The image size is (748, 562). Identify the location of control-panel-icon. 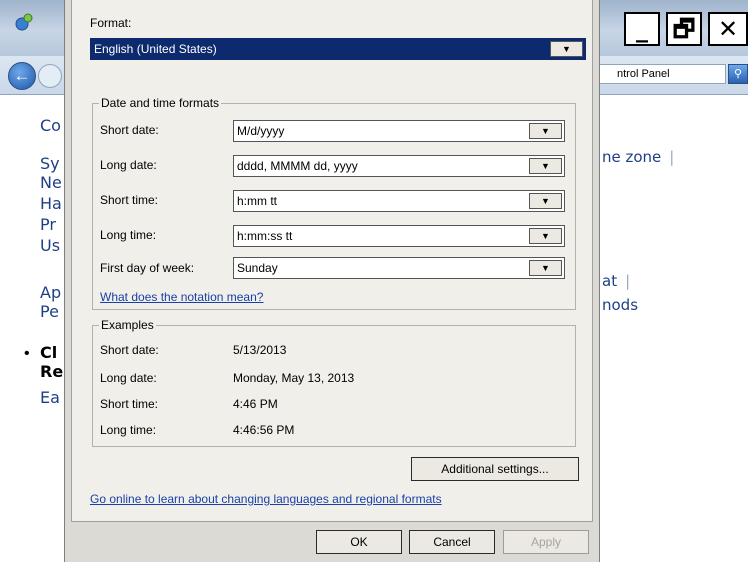
(24, 22).